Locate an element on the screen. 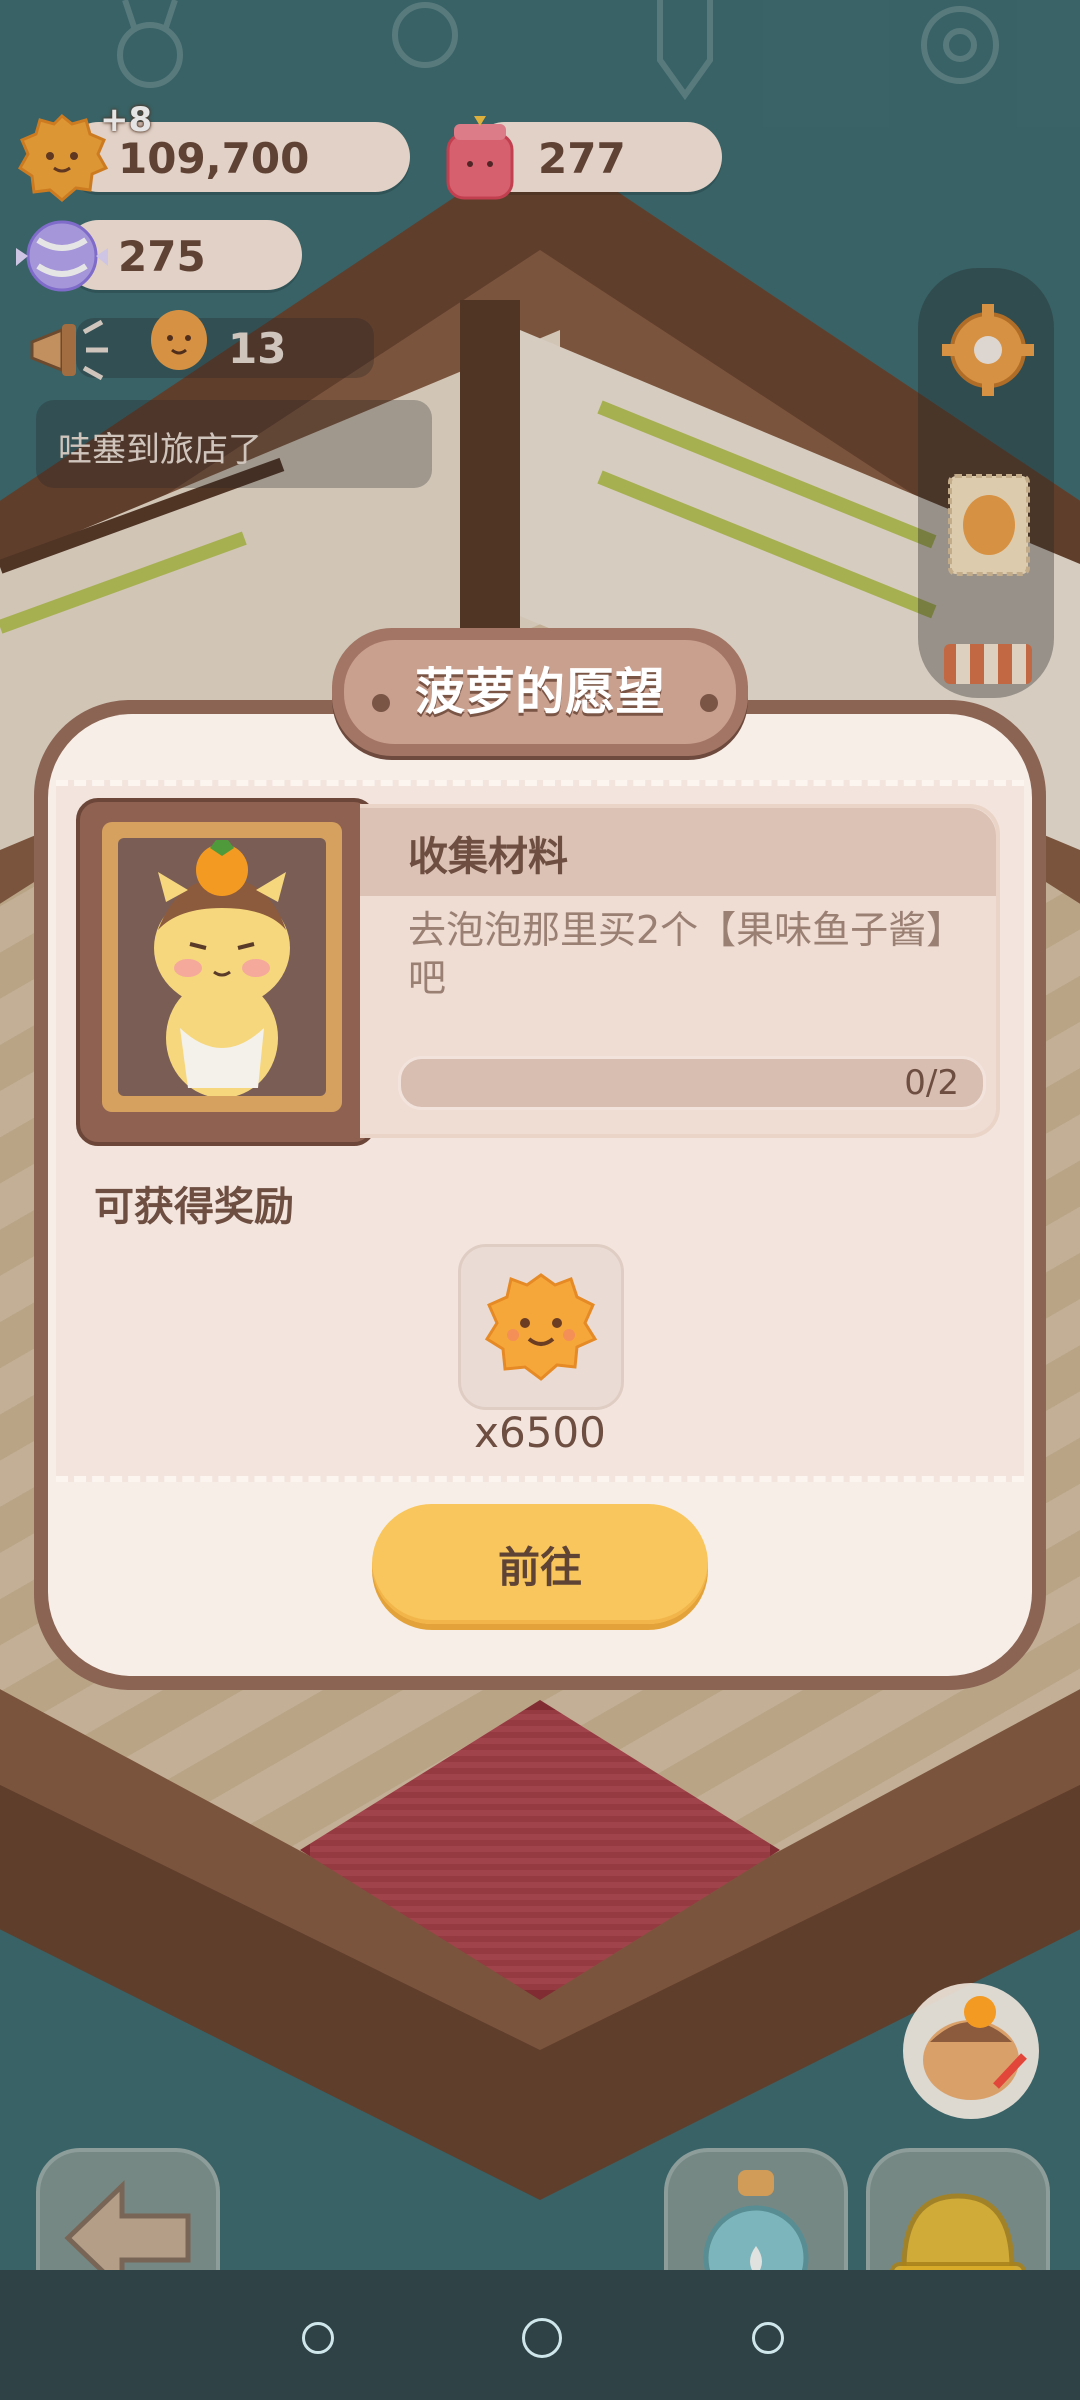 The width and height of the screenshot is (1080, 2400). task-description: 去泡泡那里买2个【果味鱼子酱】吧 is located at coordinates (686, 954).